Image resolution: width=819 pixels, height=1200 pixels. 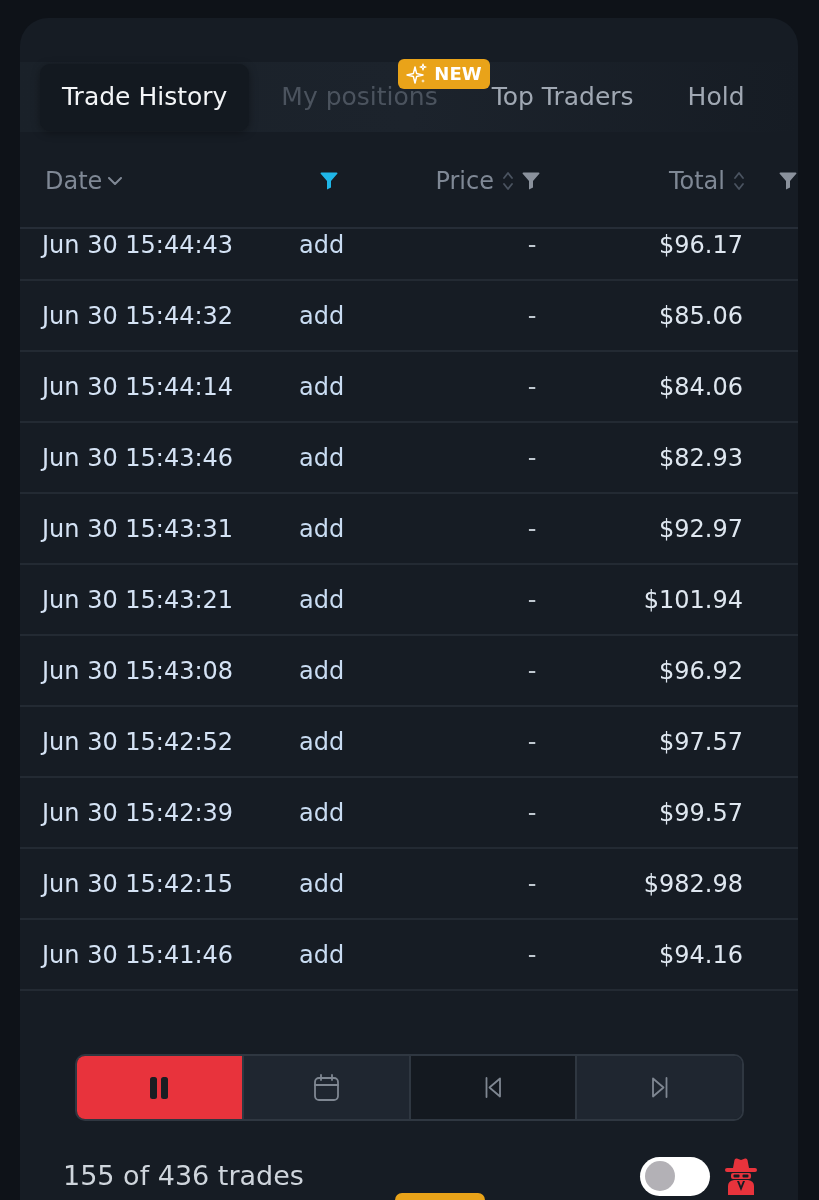 What do you see at coordinates (138, 671) in the screenshot?
I see `table-cell-text: Jun 30 15:43:08` at bounding box center [138, 671].